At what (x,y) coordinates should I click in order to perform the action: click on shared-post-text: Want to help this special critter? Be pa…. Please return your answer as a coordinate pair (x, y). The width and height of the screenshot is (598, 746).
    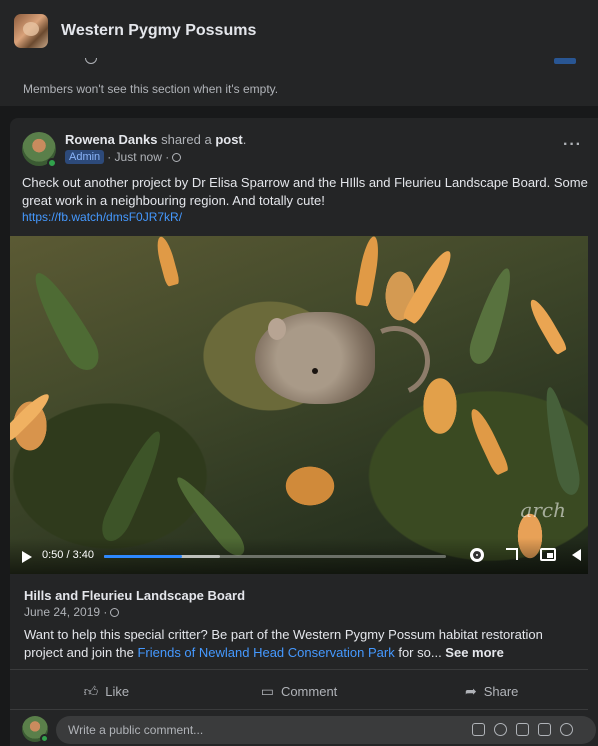
    Looking at the image, I should click on (283, 643).